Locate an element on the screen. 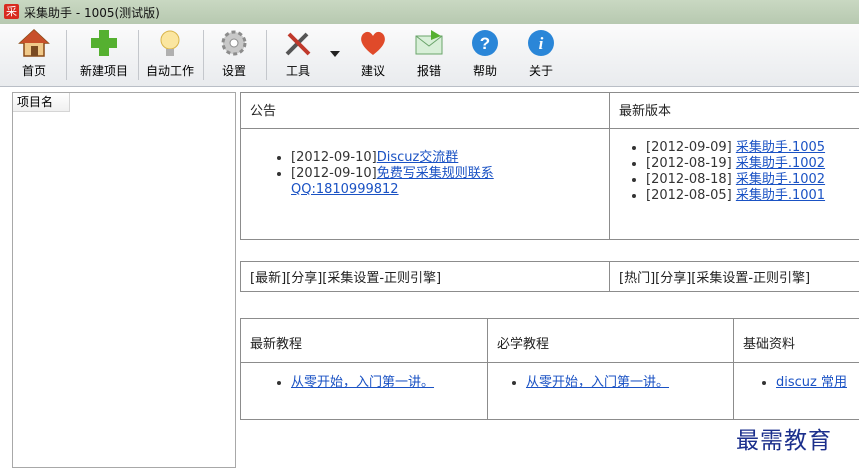  version-header-cell: 最新版本 is located at coordinates (734, 111).